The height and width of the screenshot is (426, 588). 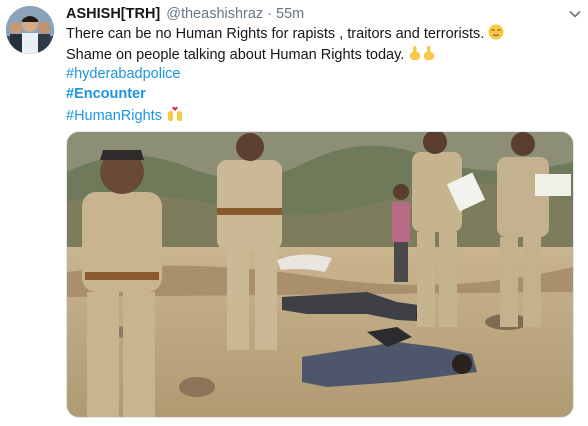 What do you see at coordinates (496, 32) in the screenshot?
I see `relieved-face-emoji` at bounding box center [496, 32].